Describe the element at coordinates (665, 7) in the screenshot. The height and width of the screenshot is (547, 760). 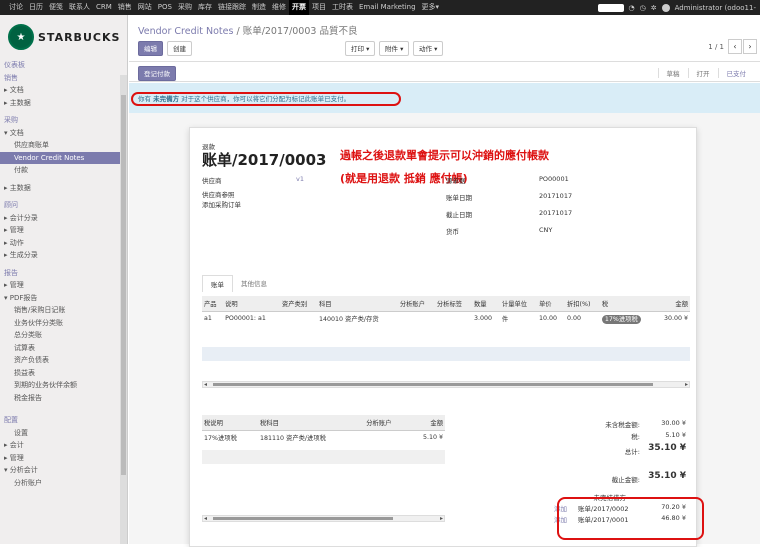
I see `avatar` at that location.